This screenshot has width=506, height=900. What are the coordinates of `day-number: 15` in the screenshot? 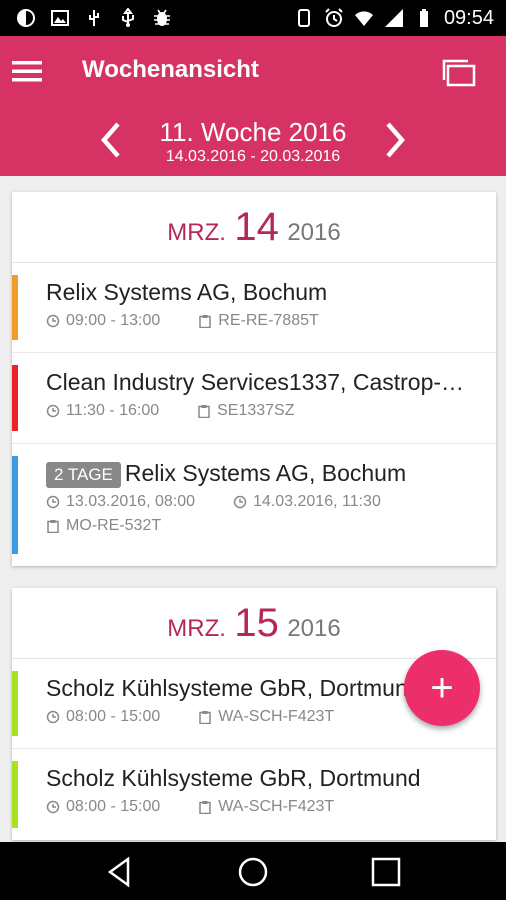 It's located at (256, 623).